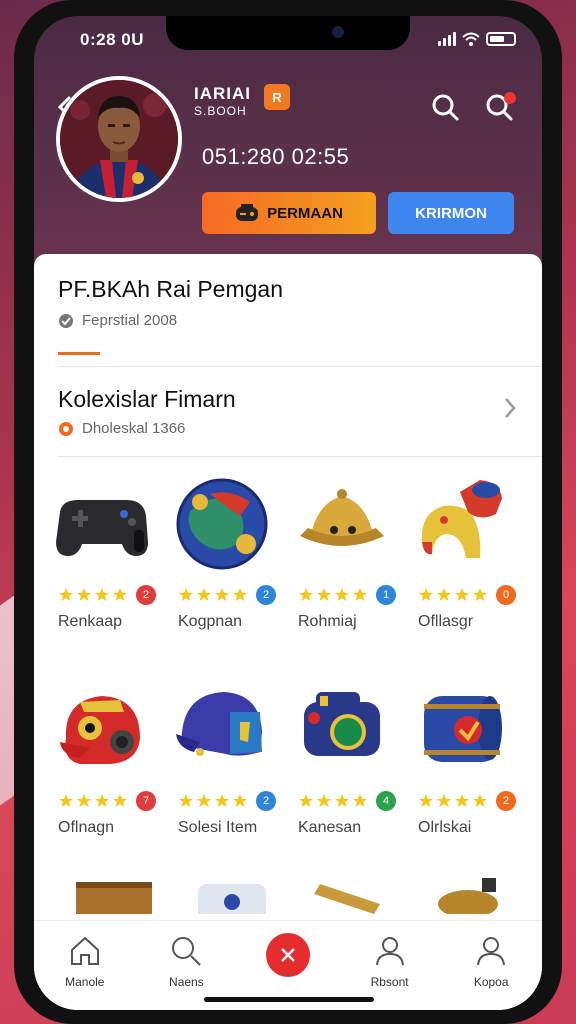  Describe the element at coordinates (470, 595) in the screenshot. I see `item-rating: 0` at that location.